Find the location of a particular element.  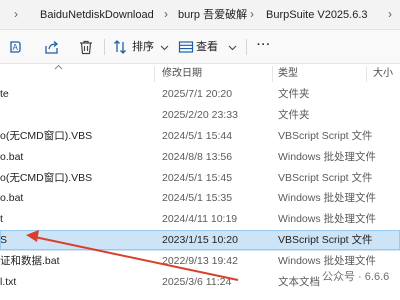

file-row: te 2025/7/1 20:20 文件夹 is located at coordinates (200, 94).